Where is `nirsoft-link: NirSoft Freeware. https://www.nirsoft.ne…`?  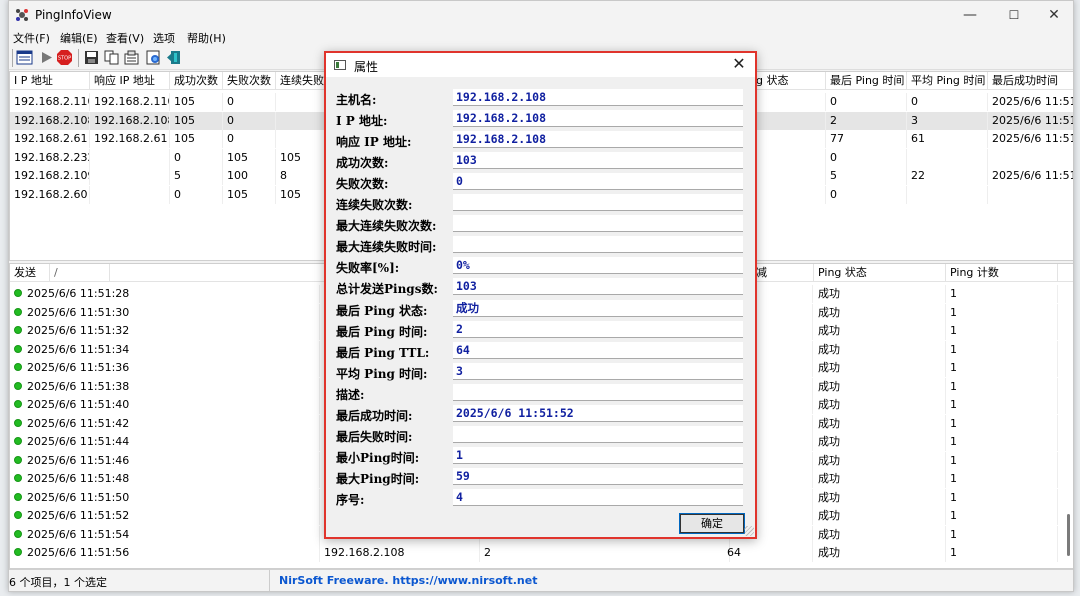 nirsoft-link: NirSoft Freeware. https://www.nirsoft.ne… is located at coordinates (408, 580).